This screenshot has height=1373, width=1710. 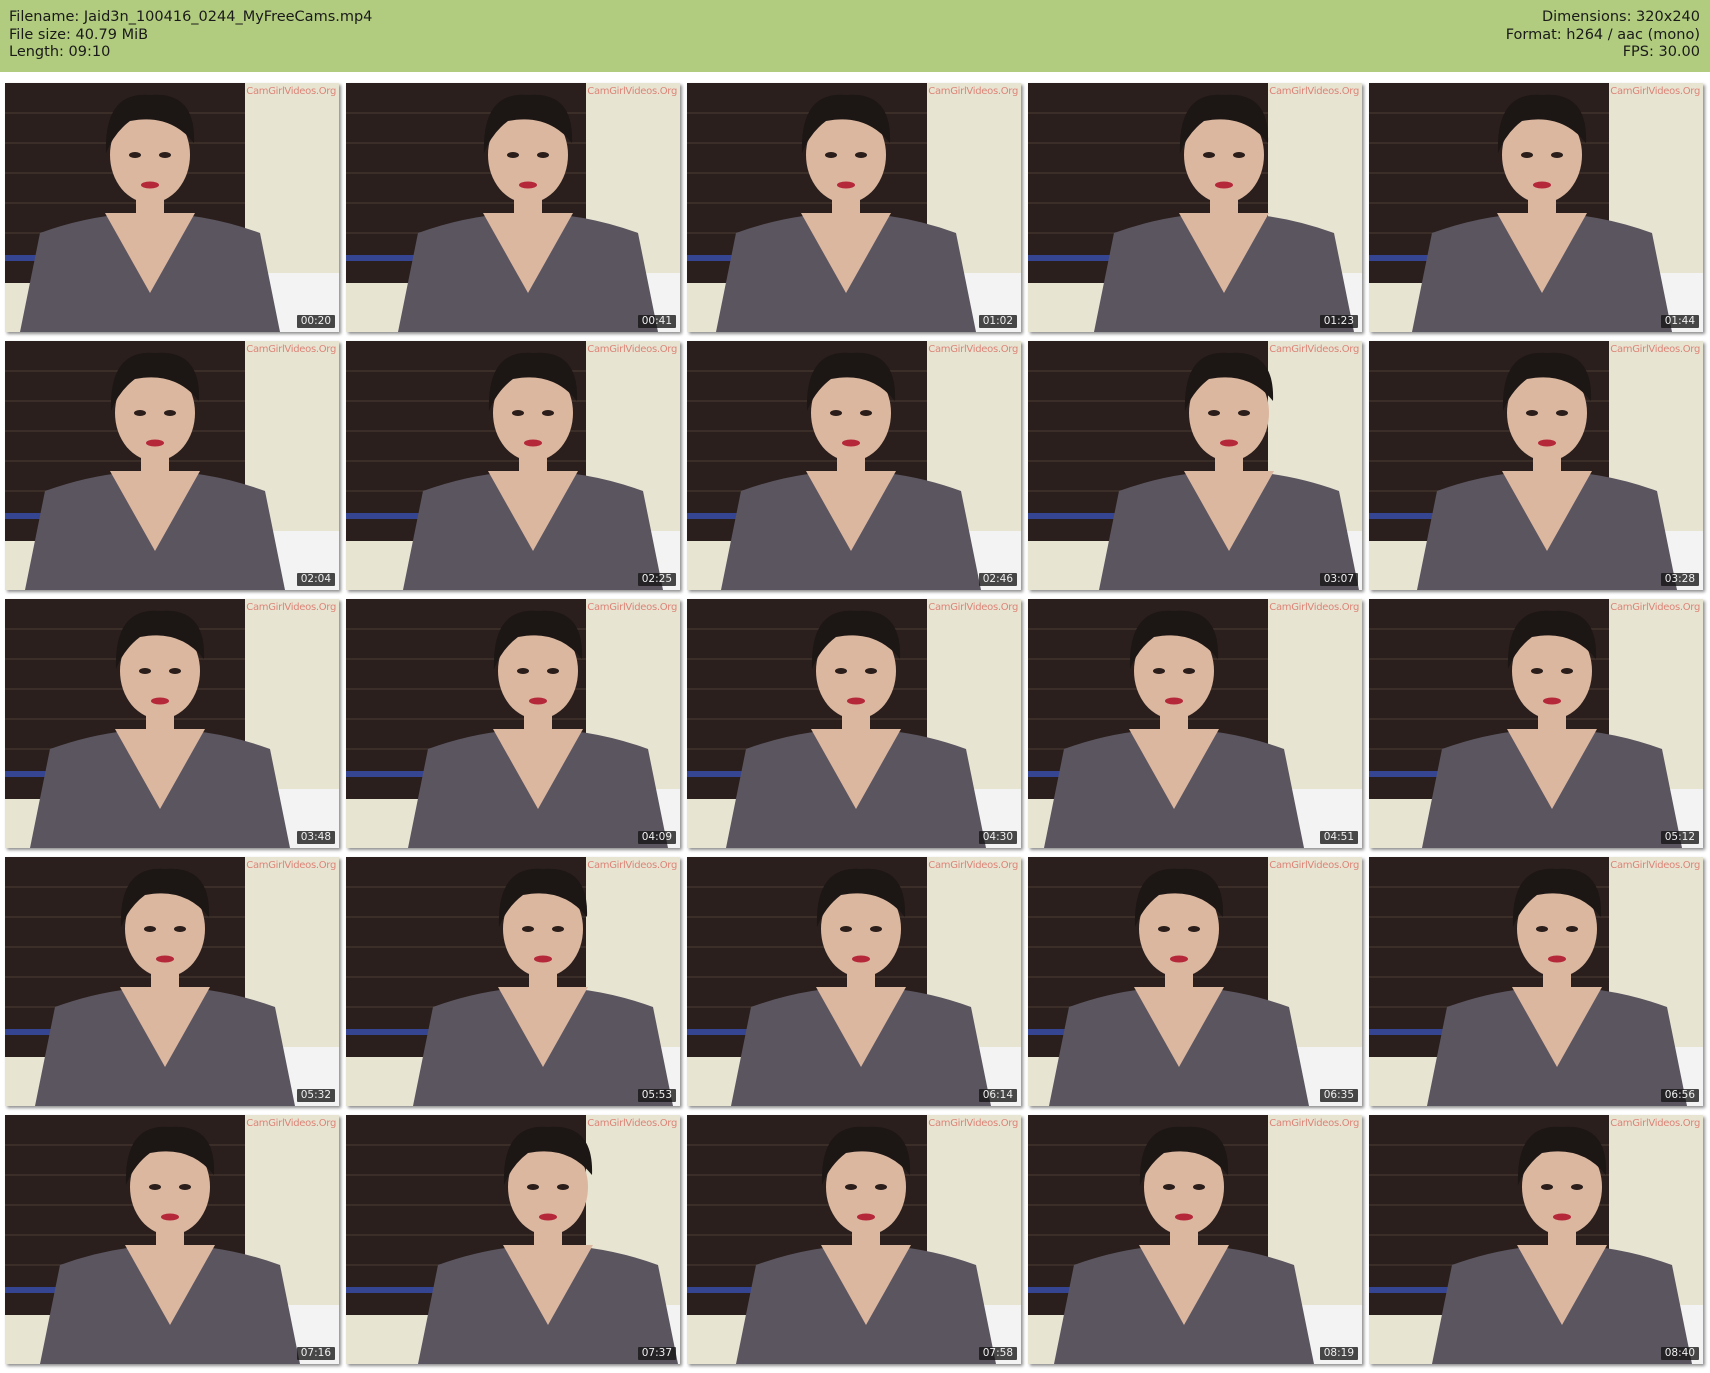 I want to click on video-thumbnail: CamGirlVideos.Org 04:30, so click(x=854, y=723).